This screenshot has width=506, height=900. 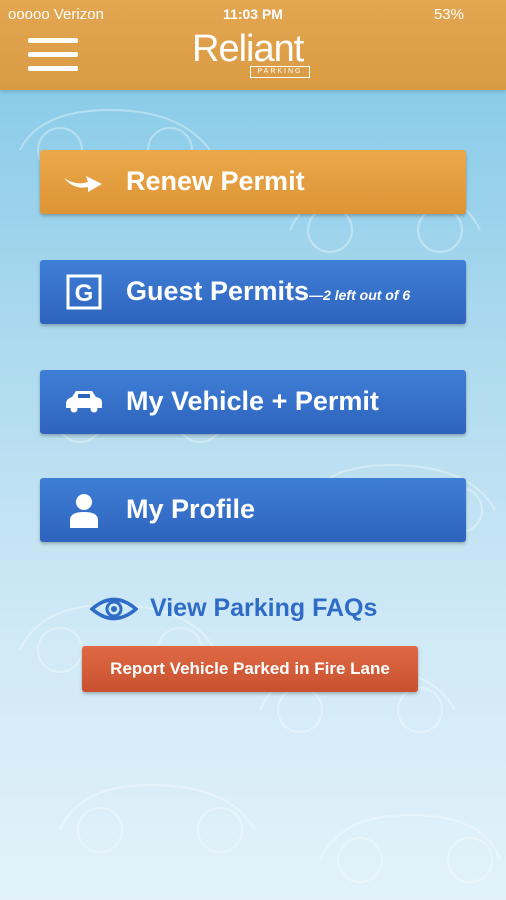 I want to click on svg-text: G, so click(x=84, y=293).